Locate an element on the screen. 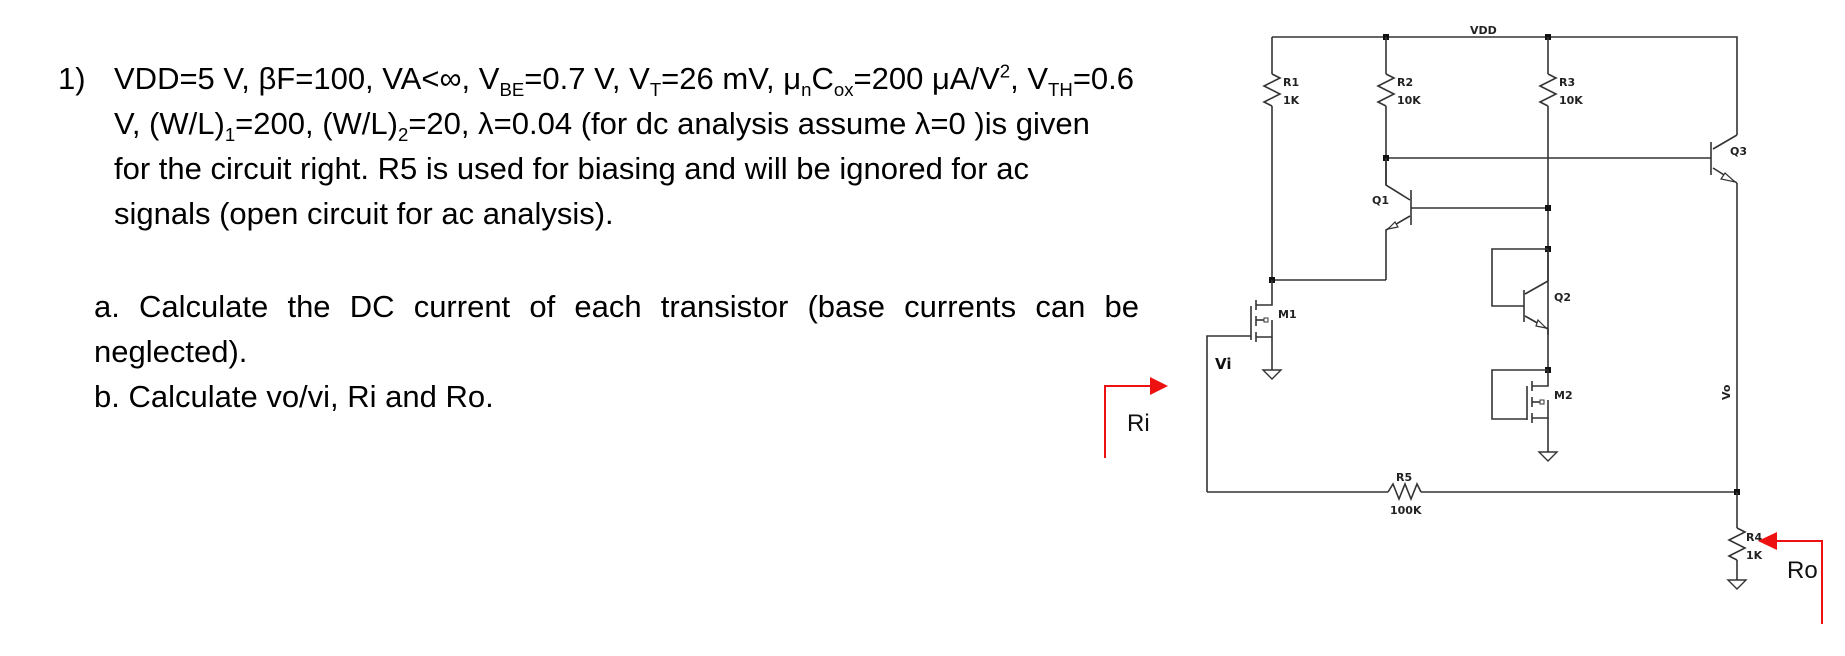  transistor-q1: Q1 is located at coordinates (1461, 219).